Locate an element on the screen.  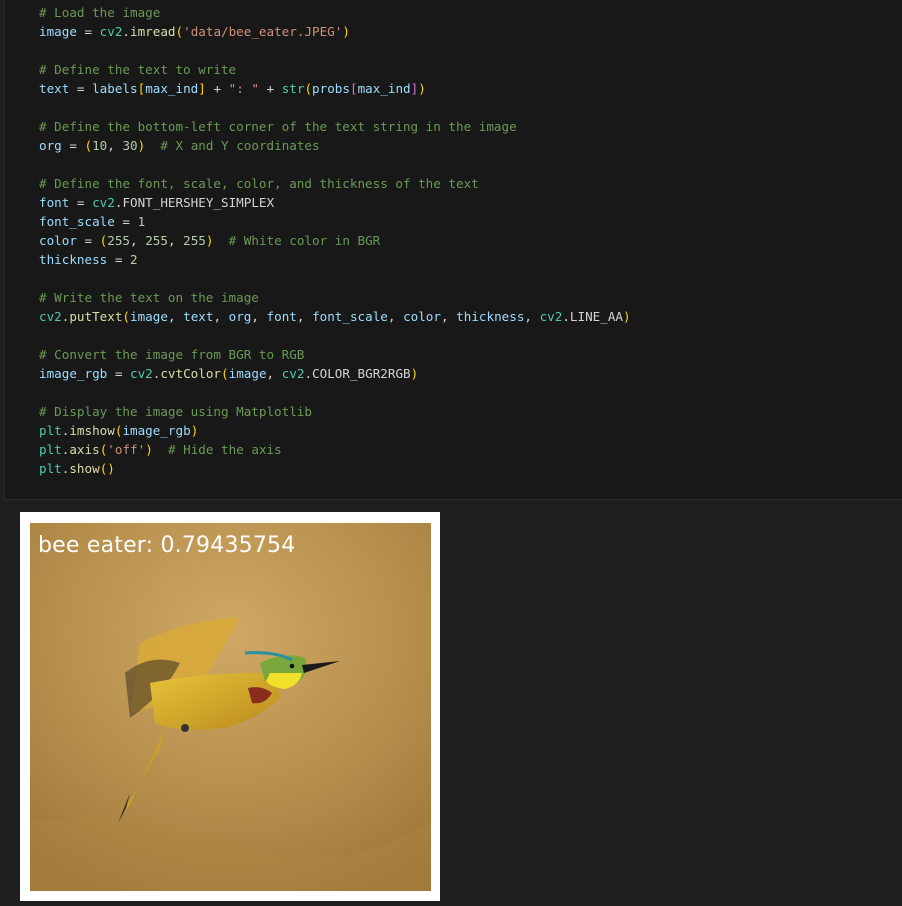
code-token: 10 is located at coordinates (100, 145).